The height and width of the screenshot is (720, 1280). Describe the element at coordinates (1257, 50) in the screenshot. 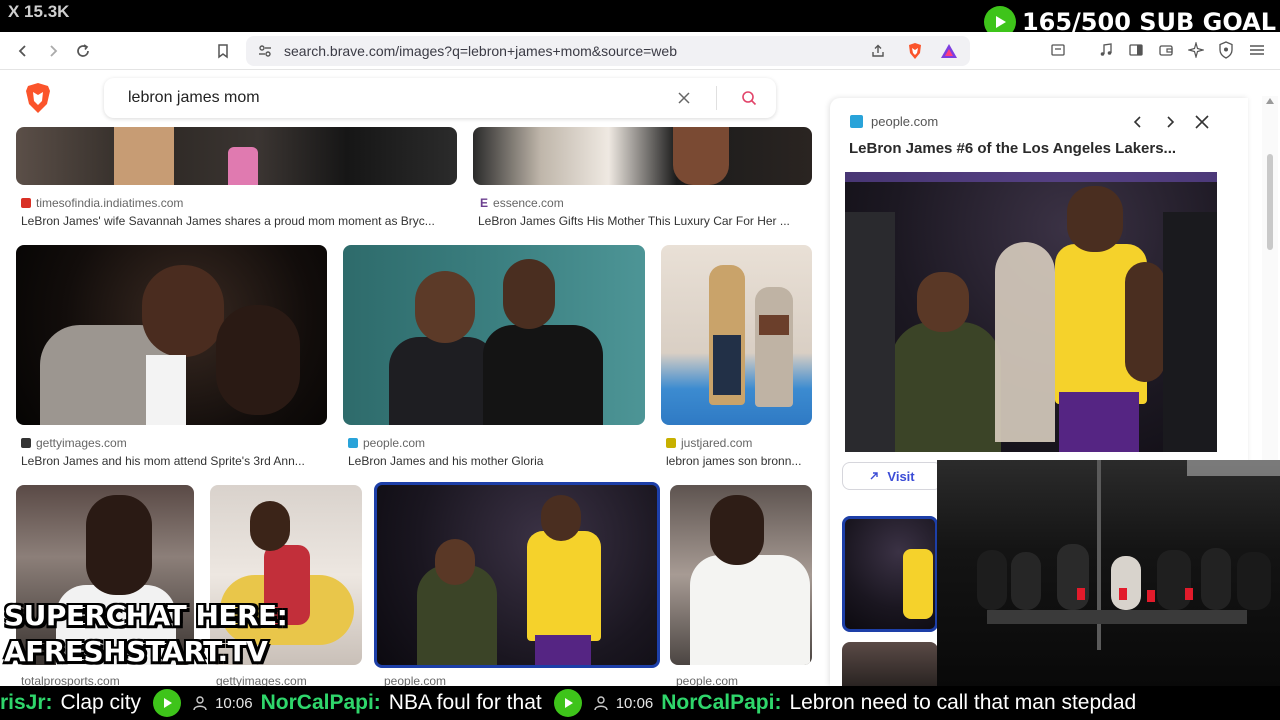

I see `menu-icon` at that location.